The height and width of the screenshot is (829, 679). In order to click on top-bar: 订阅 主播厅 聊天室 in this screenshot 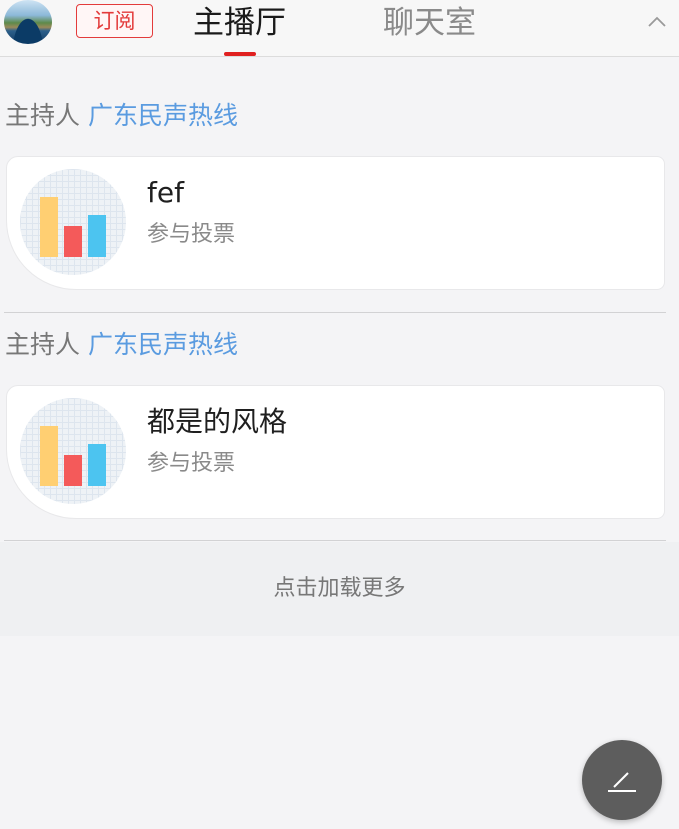, I will do `click(339, 28)`.